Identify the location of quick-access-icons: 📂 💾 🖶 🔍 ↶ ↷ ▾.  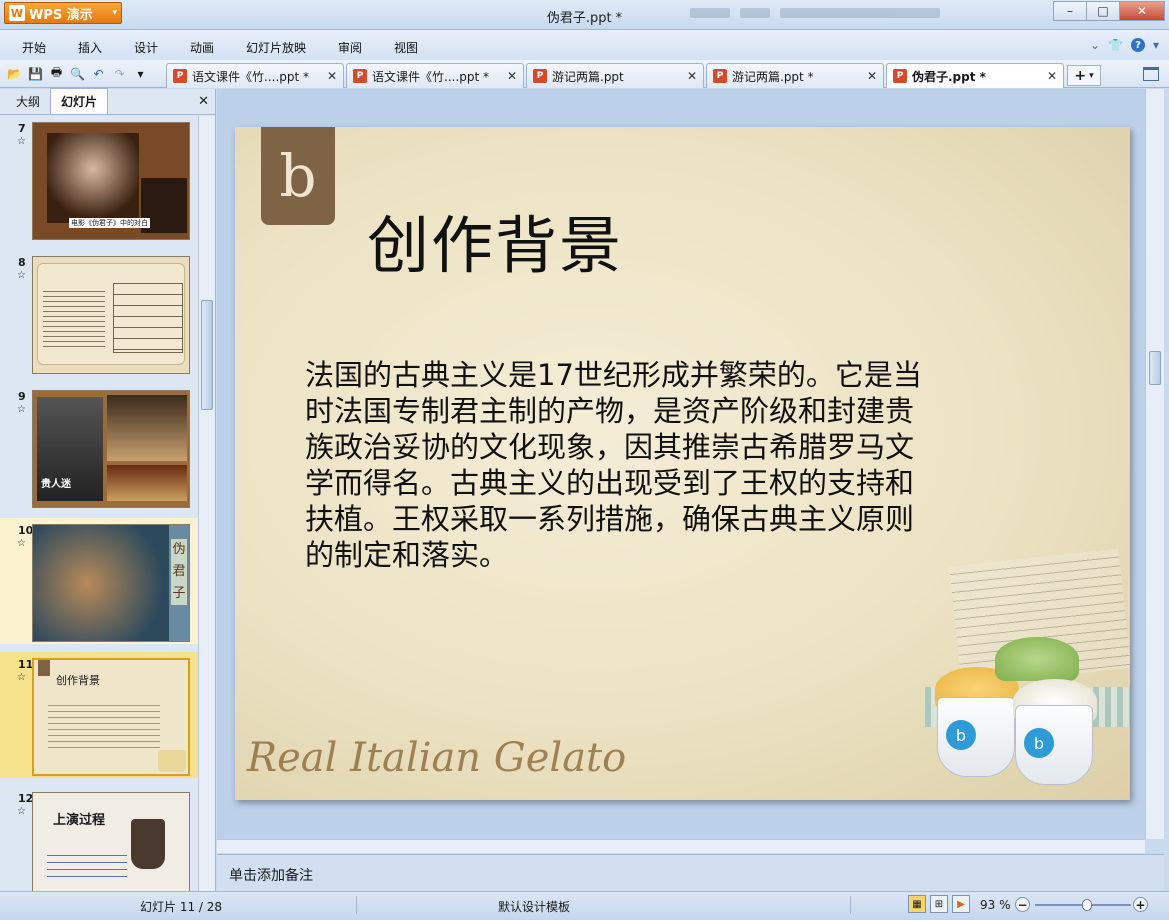
(77, 73).